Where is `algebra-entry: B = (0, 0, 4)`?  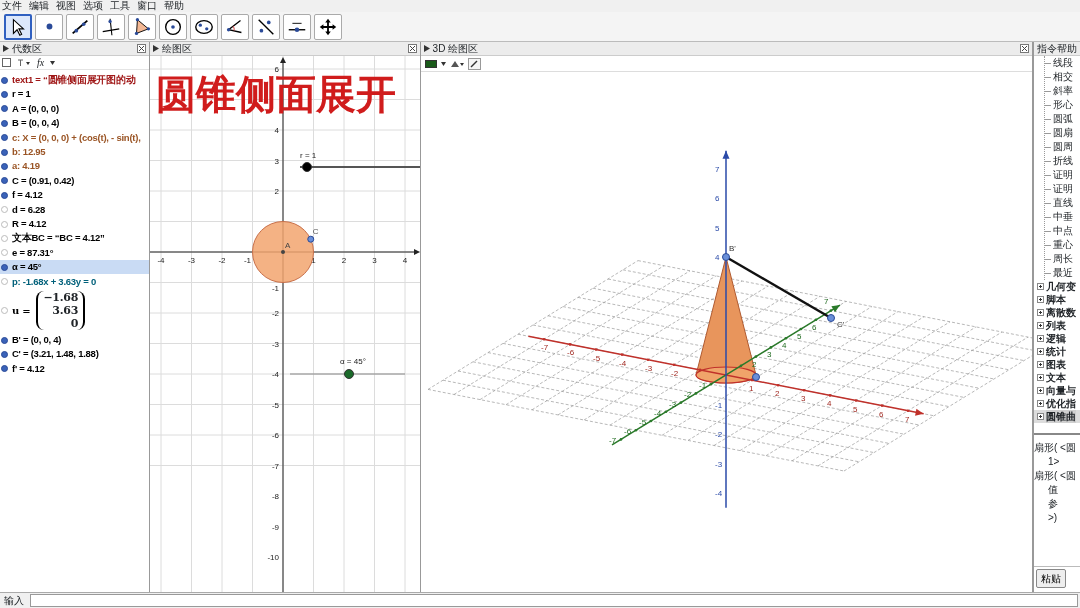 algebra-entry: B = (0, 0, 4) is located at coordinates (36, 123).